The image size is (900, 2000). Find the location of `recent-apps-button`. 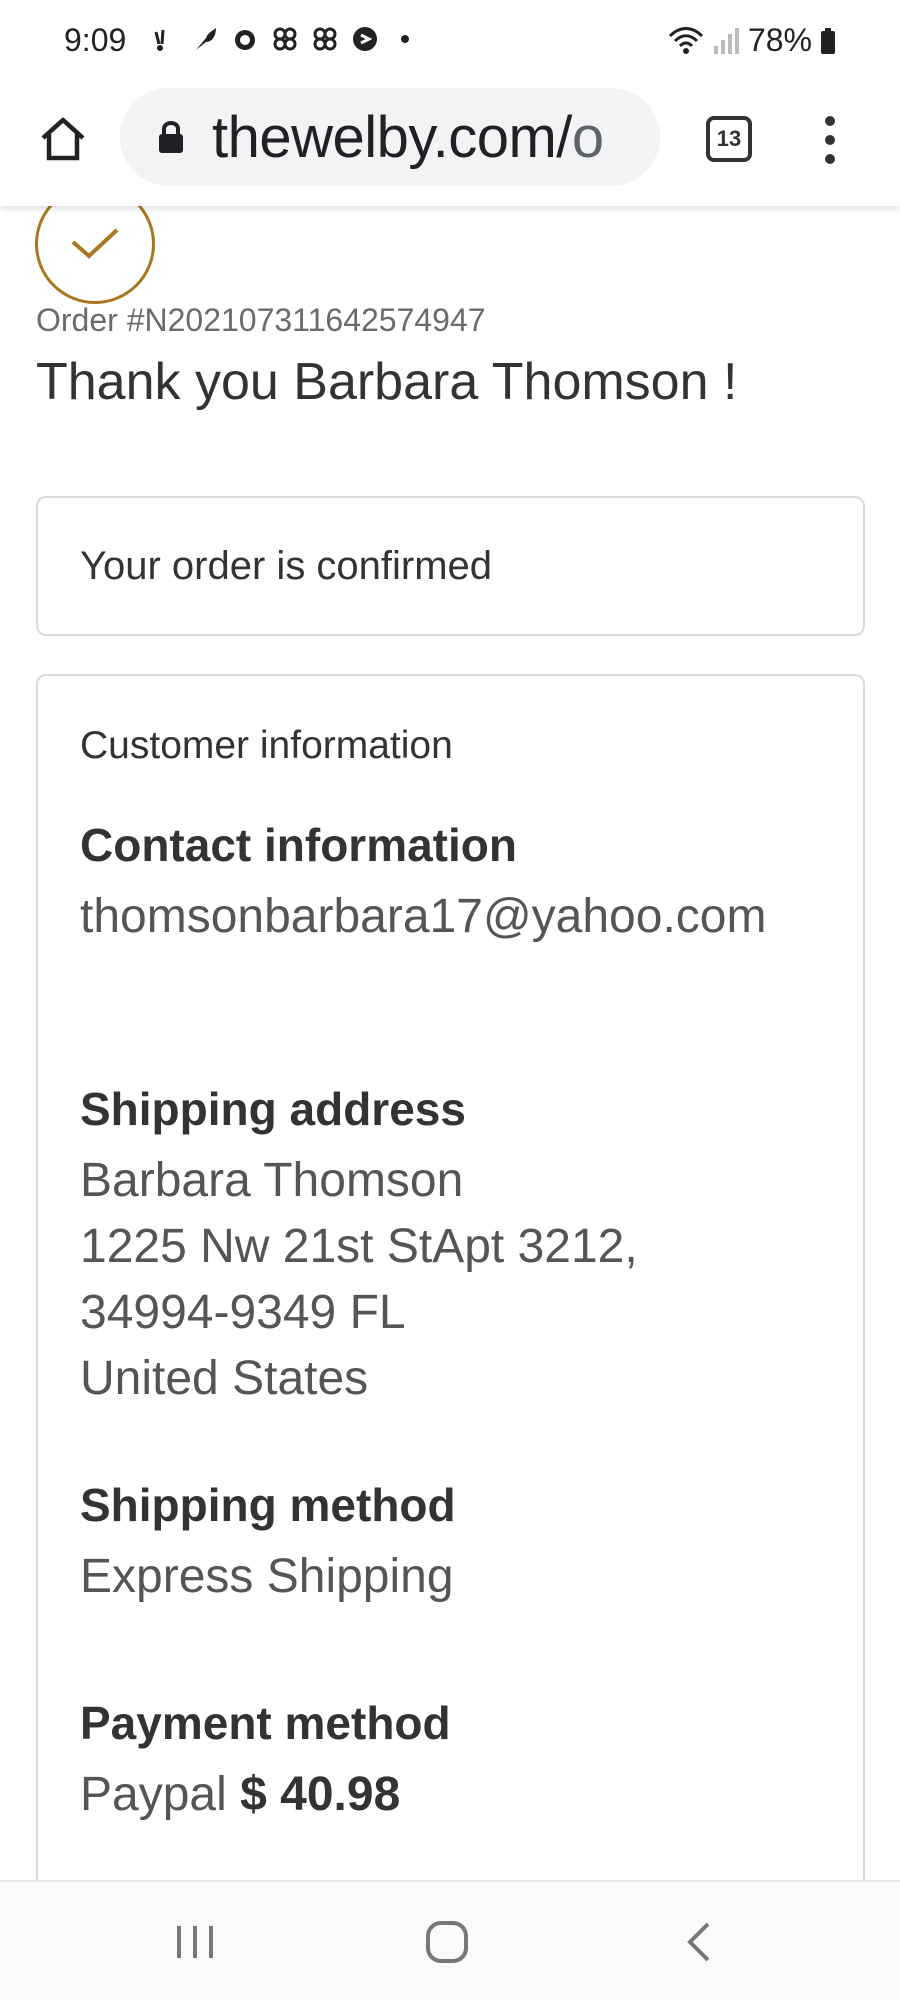

recent-apps-button is located at coordinates (195, 1942).